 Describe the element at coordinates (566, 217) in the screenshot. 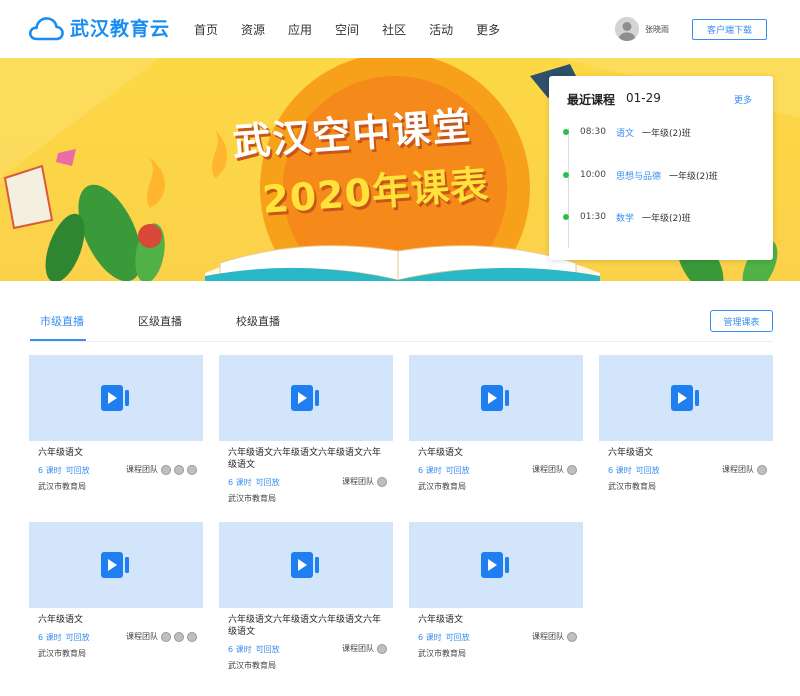

I see `timeline-dot-icon` at that location.